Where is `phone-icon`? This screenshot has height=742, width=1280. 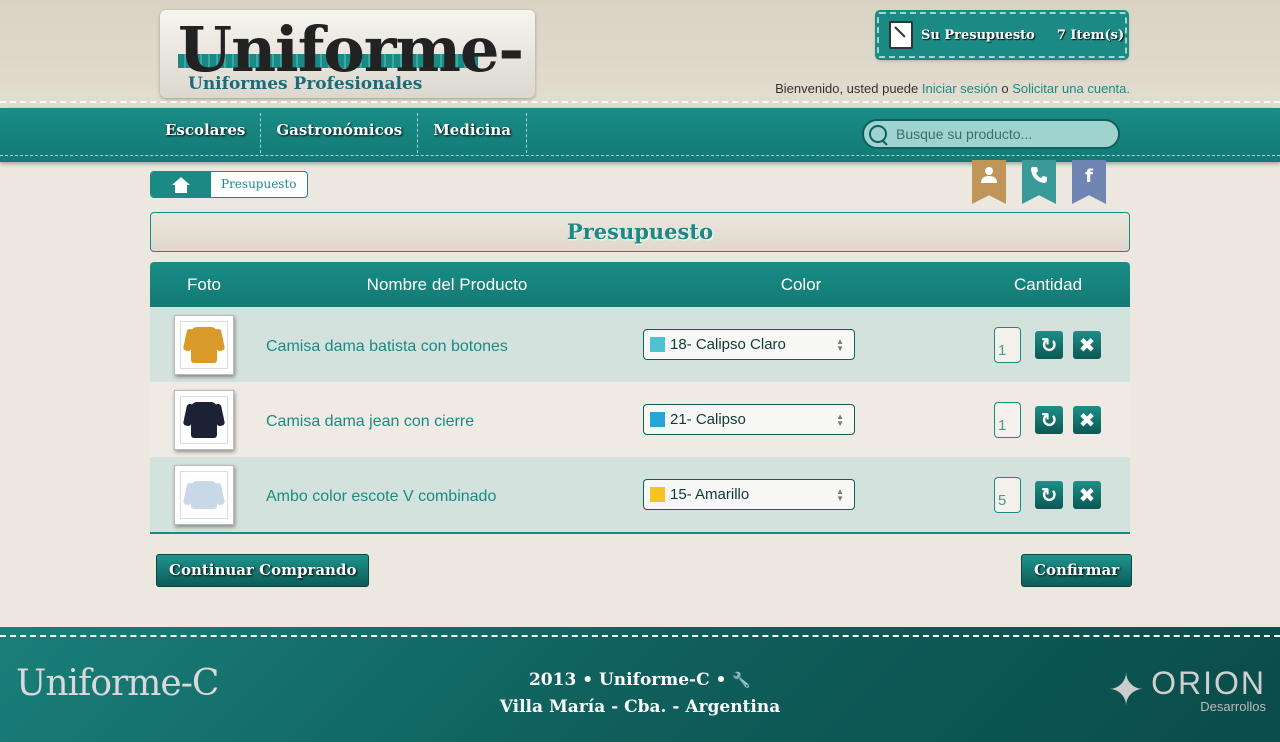 phone-icon is located at coordinates (1039, 175).